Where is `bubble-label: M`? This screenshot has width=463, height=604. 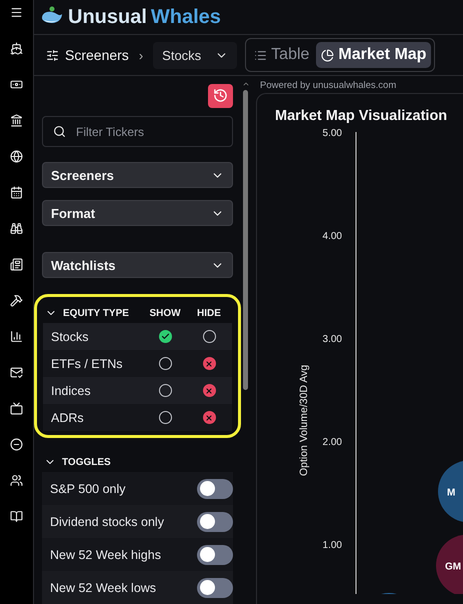 bubble-label: M is located at coordinates (451, 492).